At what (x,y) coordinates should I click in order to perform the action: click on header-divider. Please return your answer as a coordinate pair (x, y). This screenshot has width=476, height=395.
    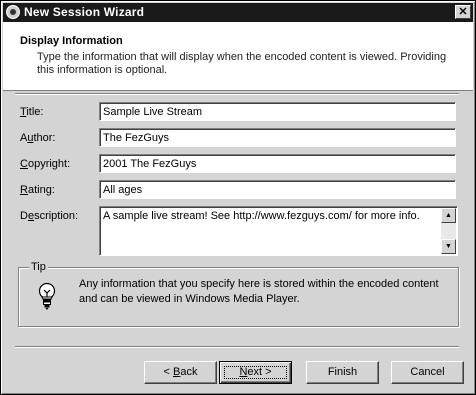
    Looking at the image, I should click on (237, 94).